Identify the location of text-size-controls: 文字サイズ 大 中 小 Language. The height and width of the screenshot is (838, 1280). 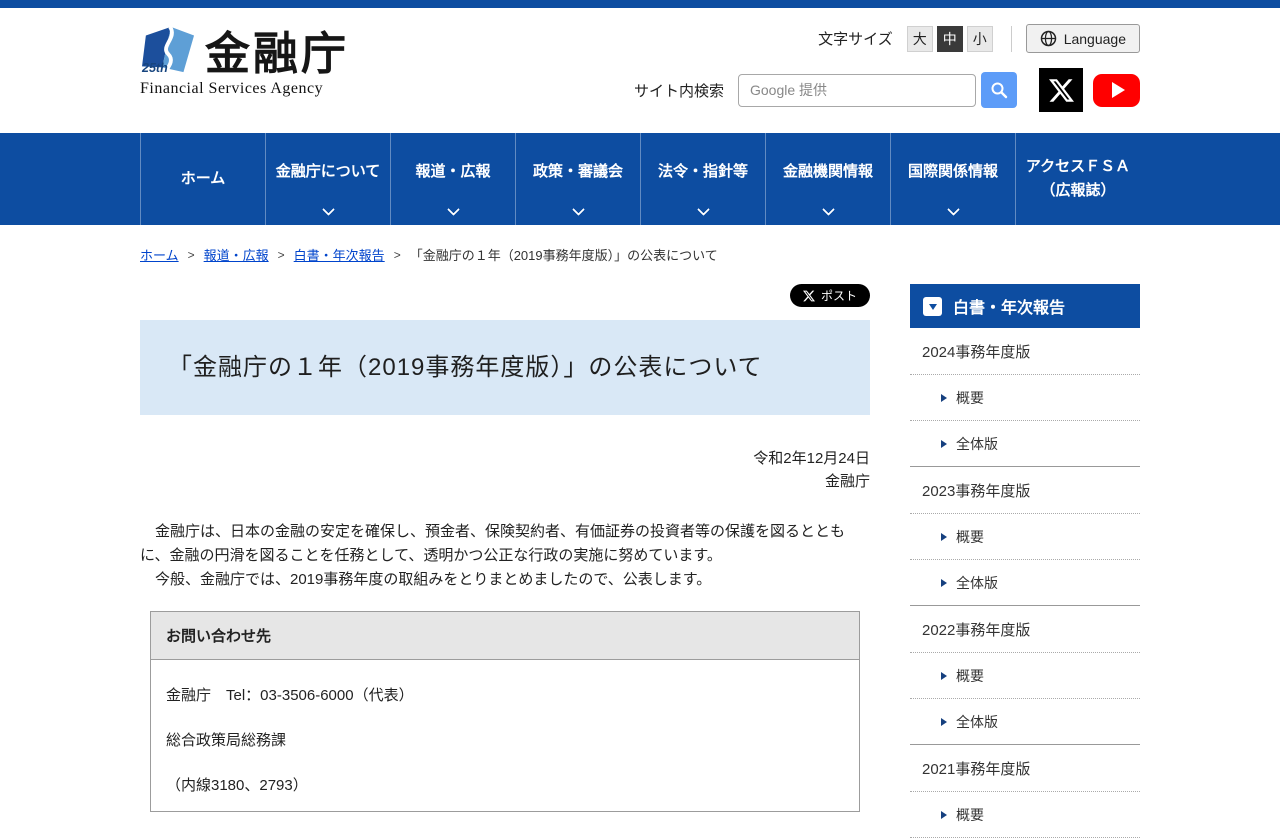
(979, 38).